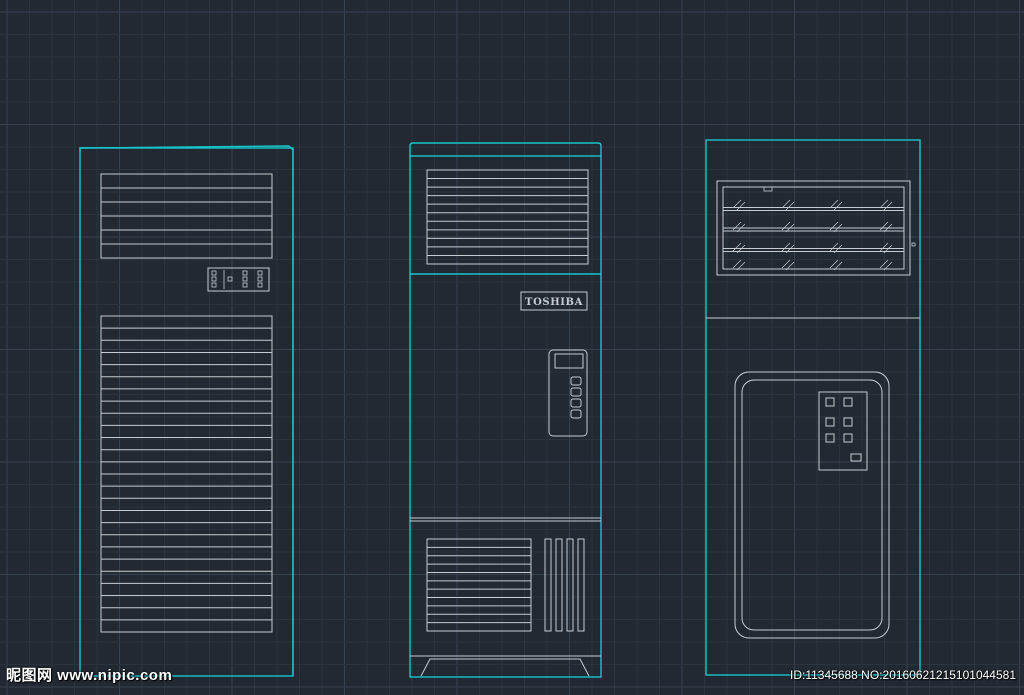 The width and height of the screenshot is (1024, 695). I want to click on grille-tab, so click(913, 244).